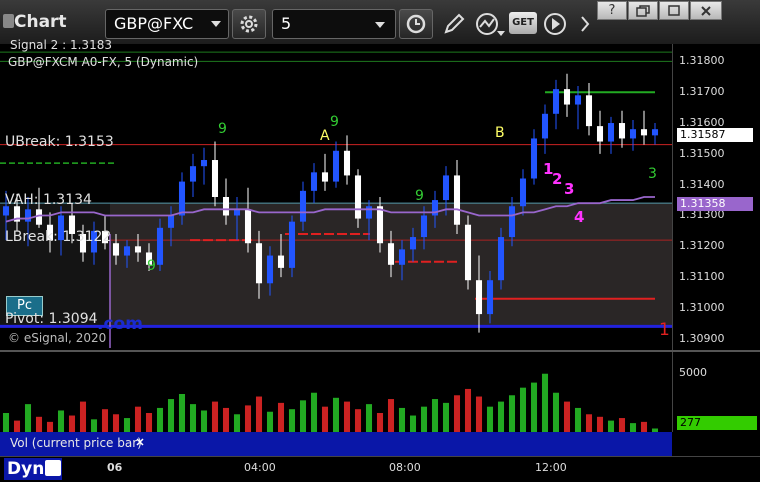  Describe the element at coordinates (664, 330) in the screenshot. I see `red-number-1: 1` at that location.